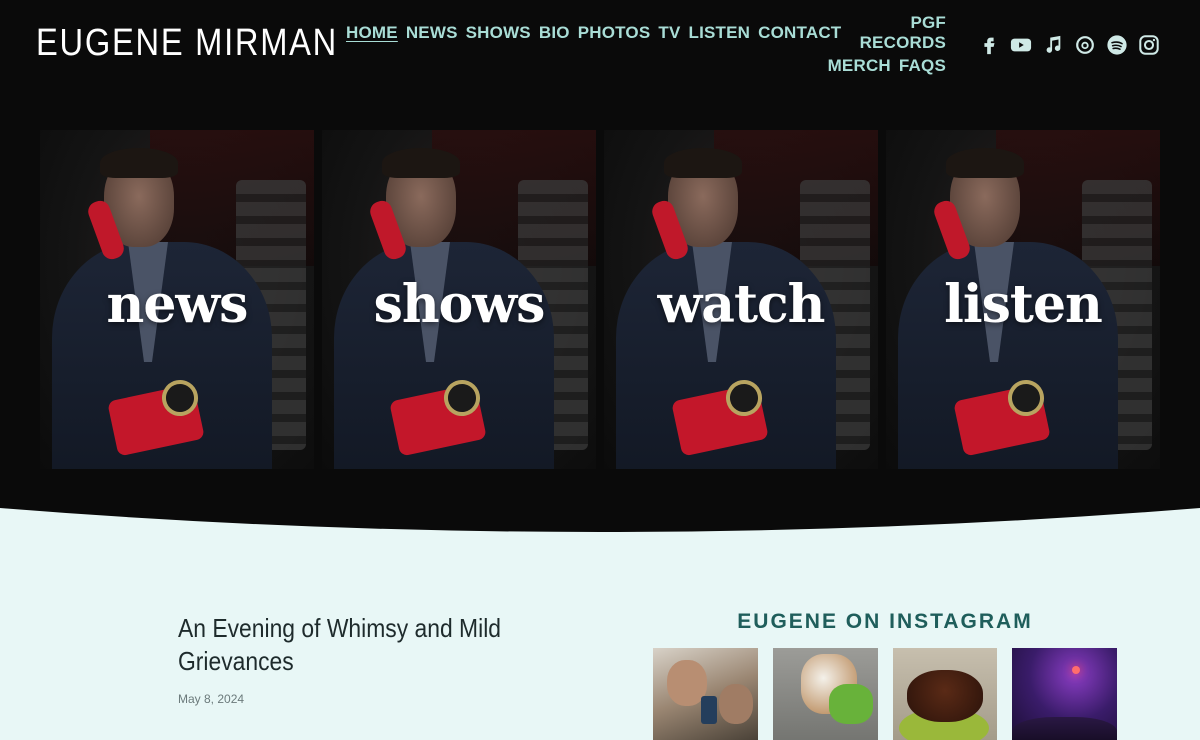 Image resolution: width=1200 pixels, height=740 pixels. Describe the element at coordinates (459, 304) in the screenshot. I see `tile-label: shows` at that location.